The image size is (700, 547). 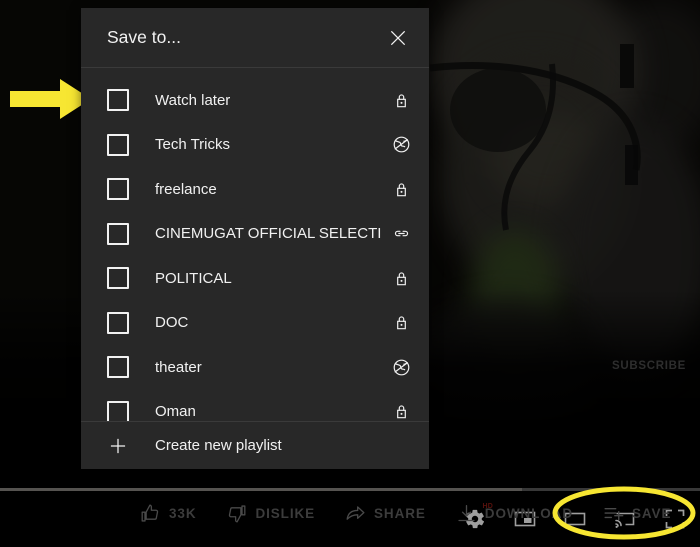 I want to click on playlist-row: freelance, so click(x=255, y=189).